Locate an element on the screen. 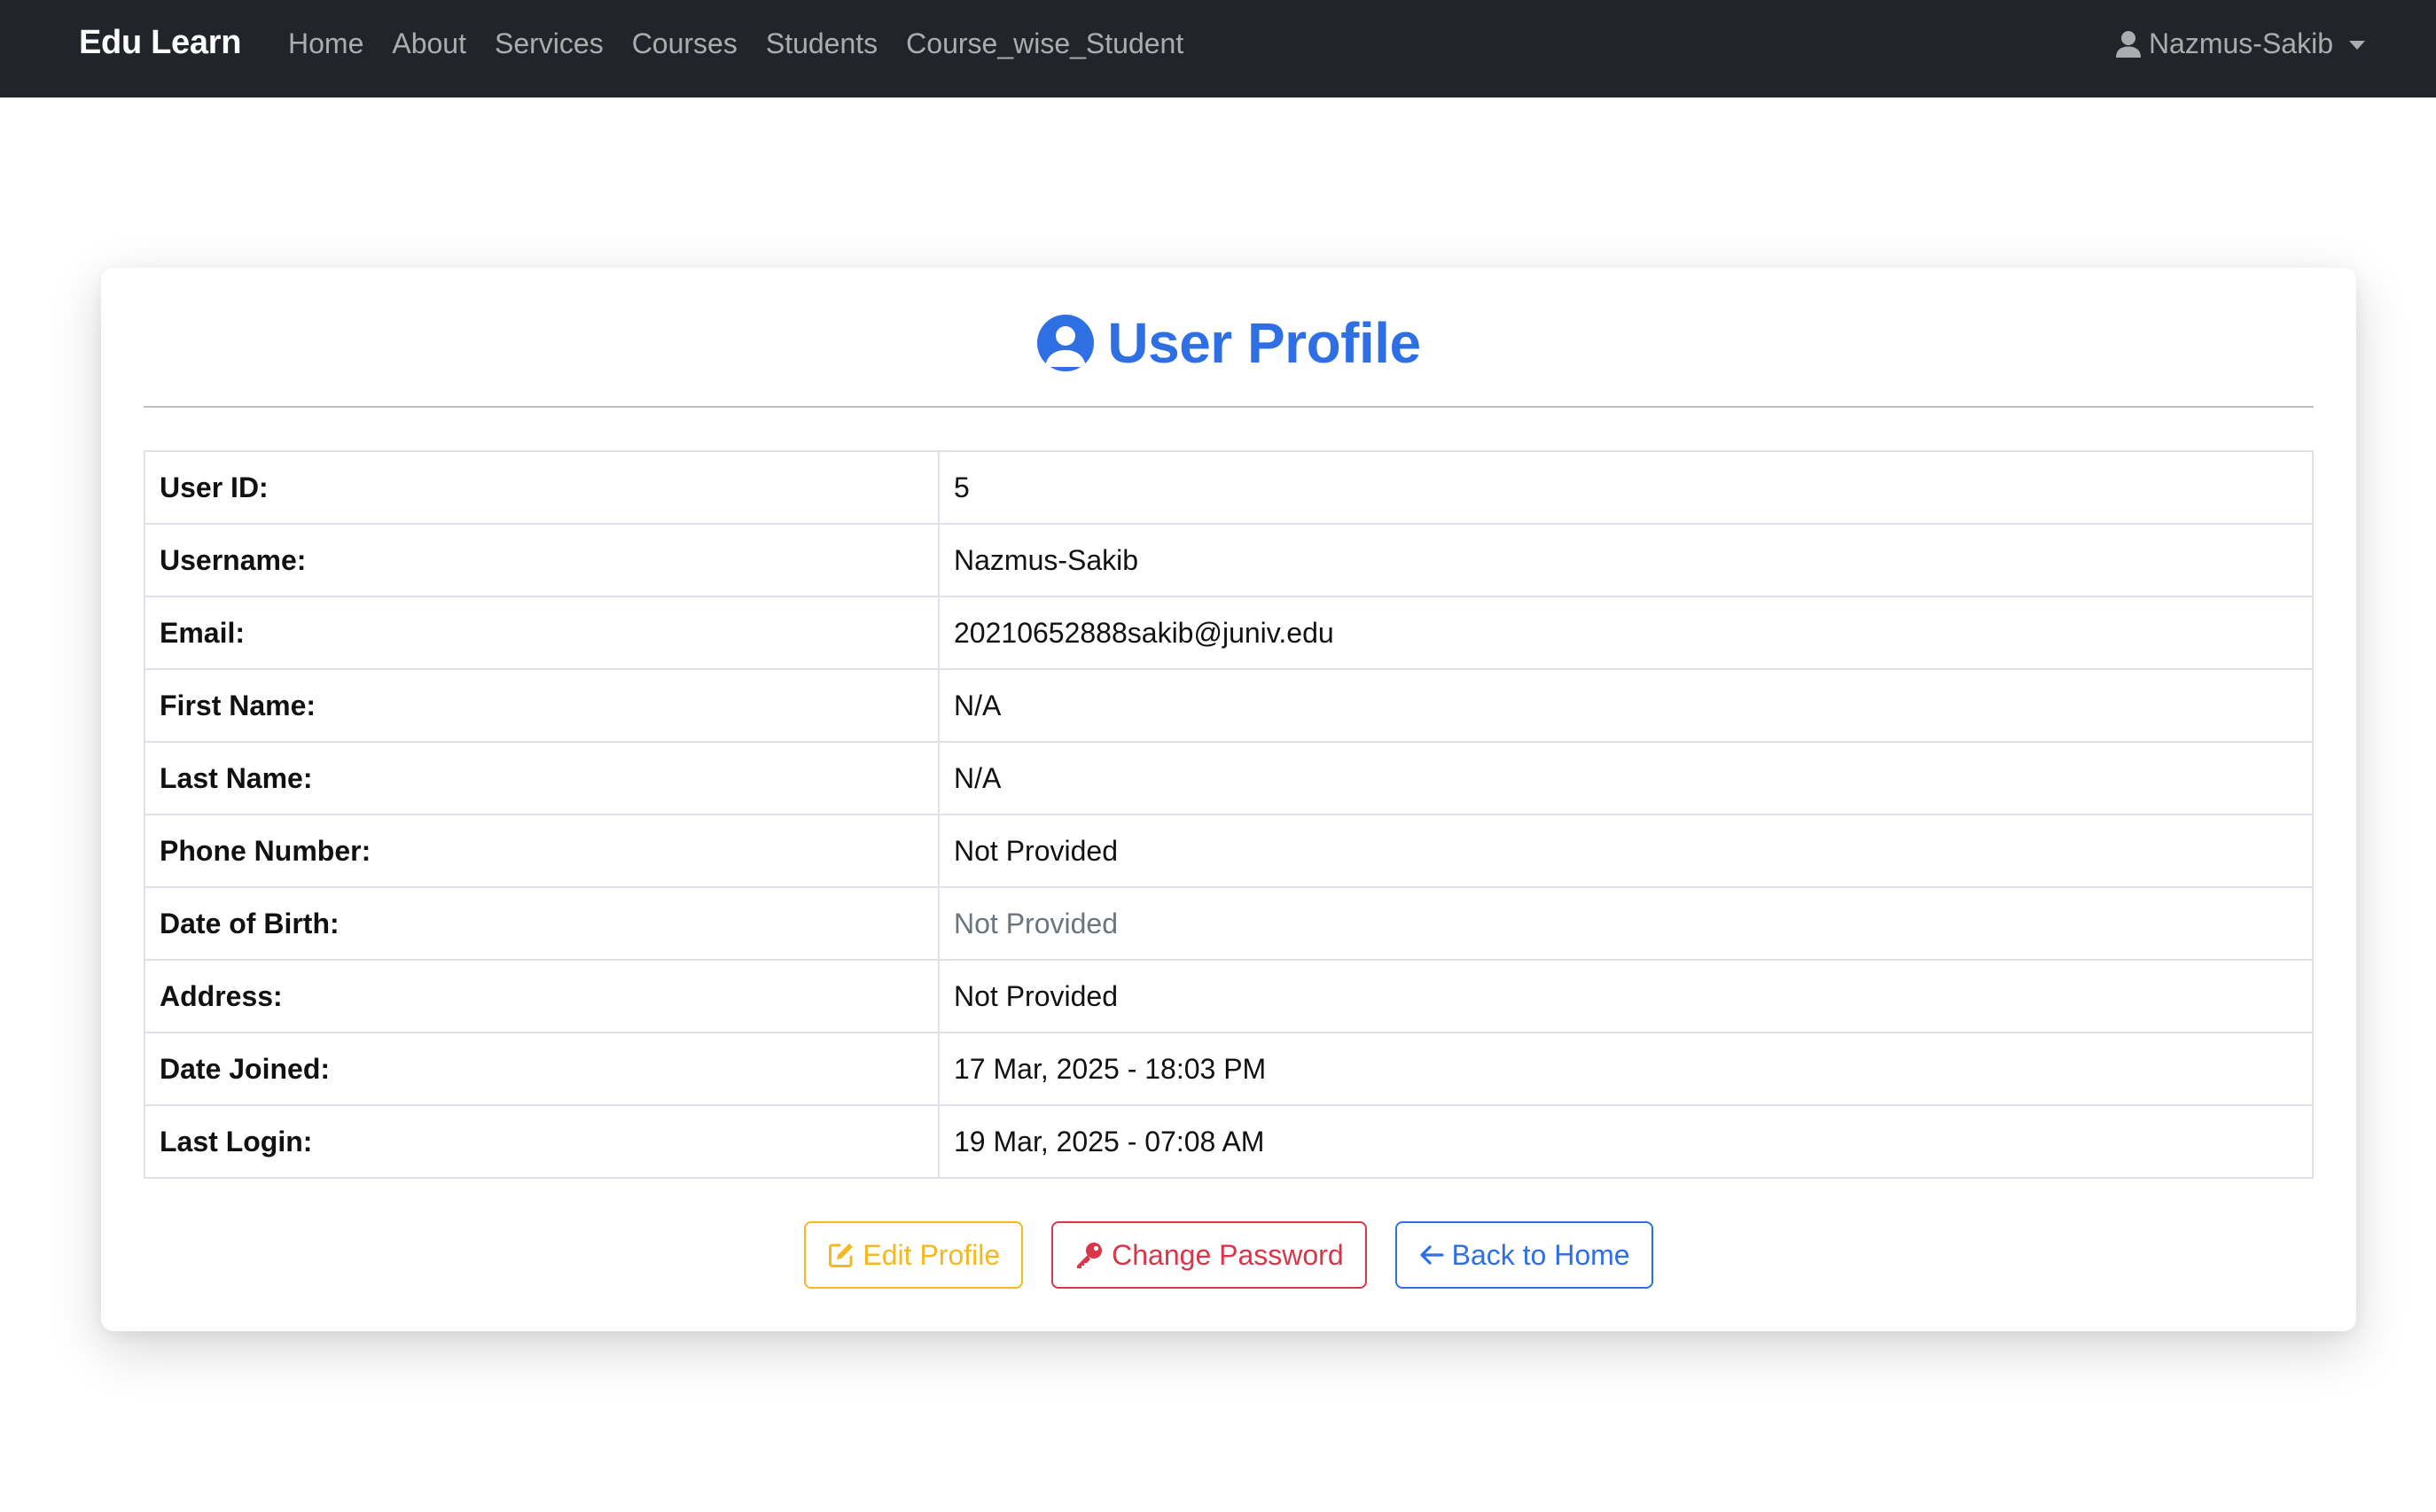 The height and width of the screenshot is (1512, 2436). page-title: User Profile is located at coordinates (1228, 343).